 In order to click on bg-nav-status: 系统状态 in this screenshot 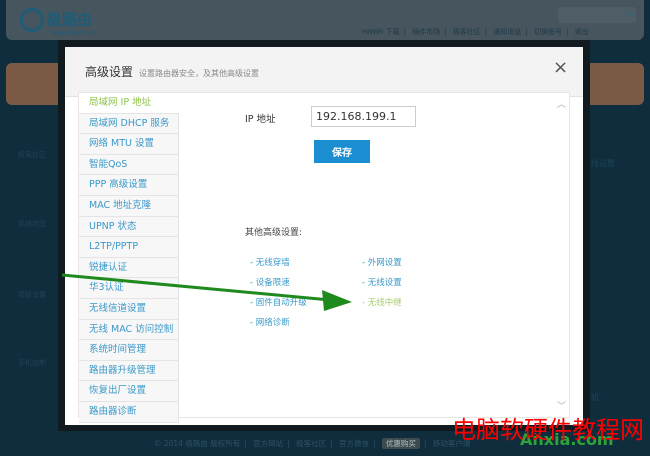, I will do `click(32, 224)`.